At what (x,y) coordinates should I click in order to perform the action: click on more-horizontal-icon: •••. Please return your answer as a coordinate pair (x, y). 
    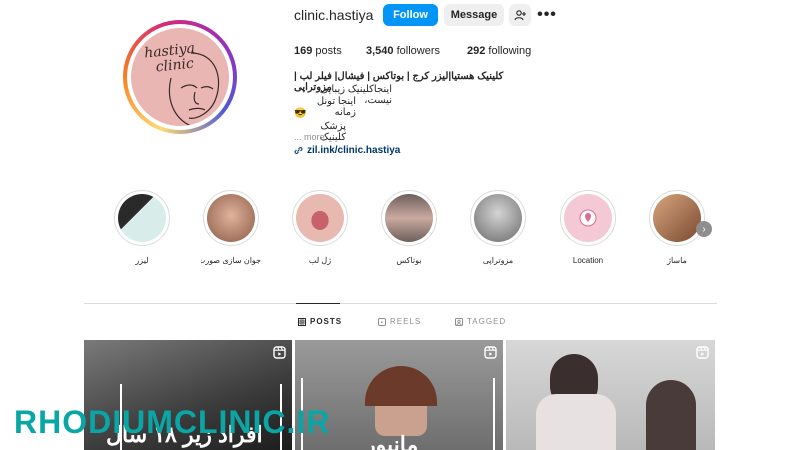
    Looking at the image, I should click on (547, 14).